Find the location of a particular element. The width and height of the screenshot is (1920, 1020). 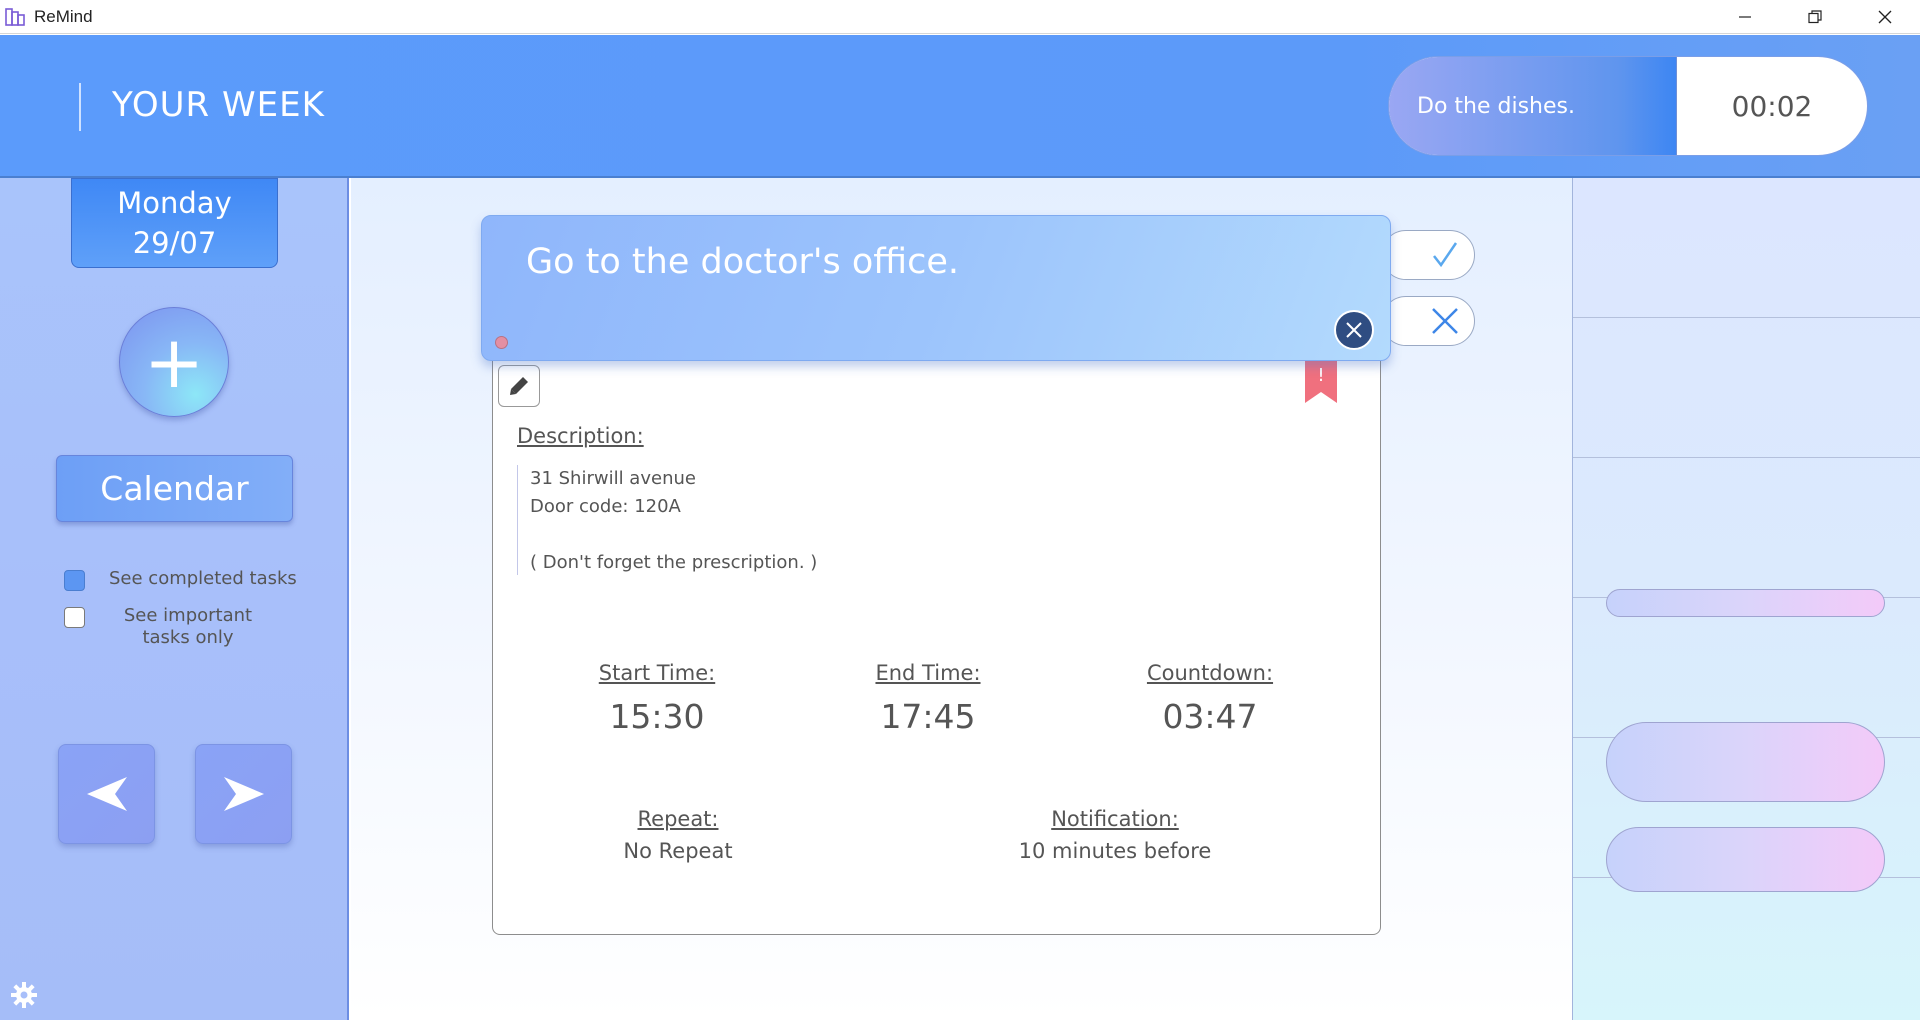

close-task-details-button is located at coordinates (1354, 330).